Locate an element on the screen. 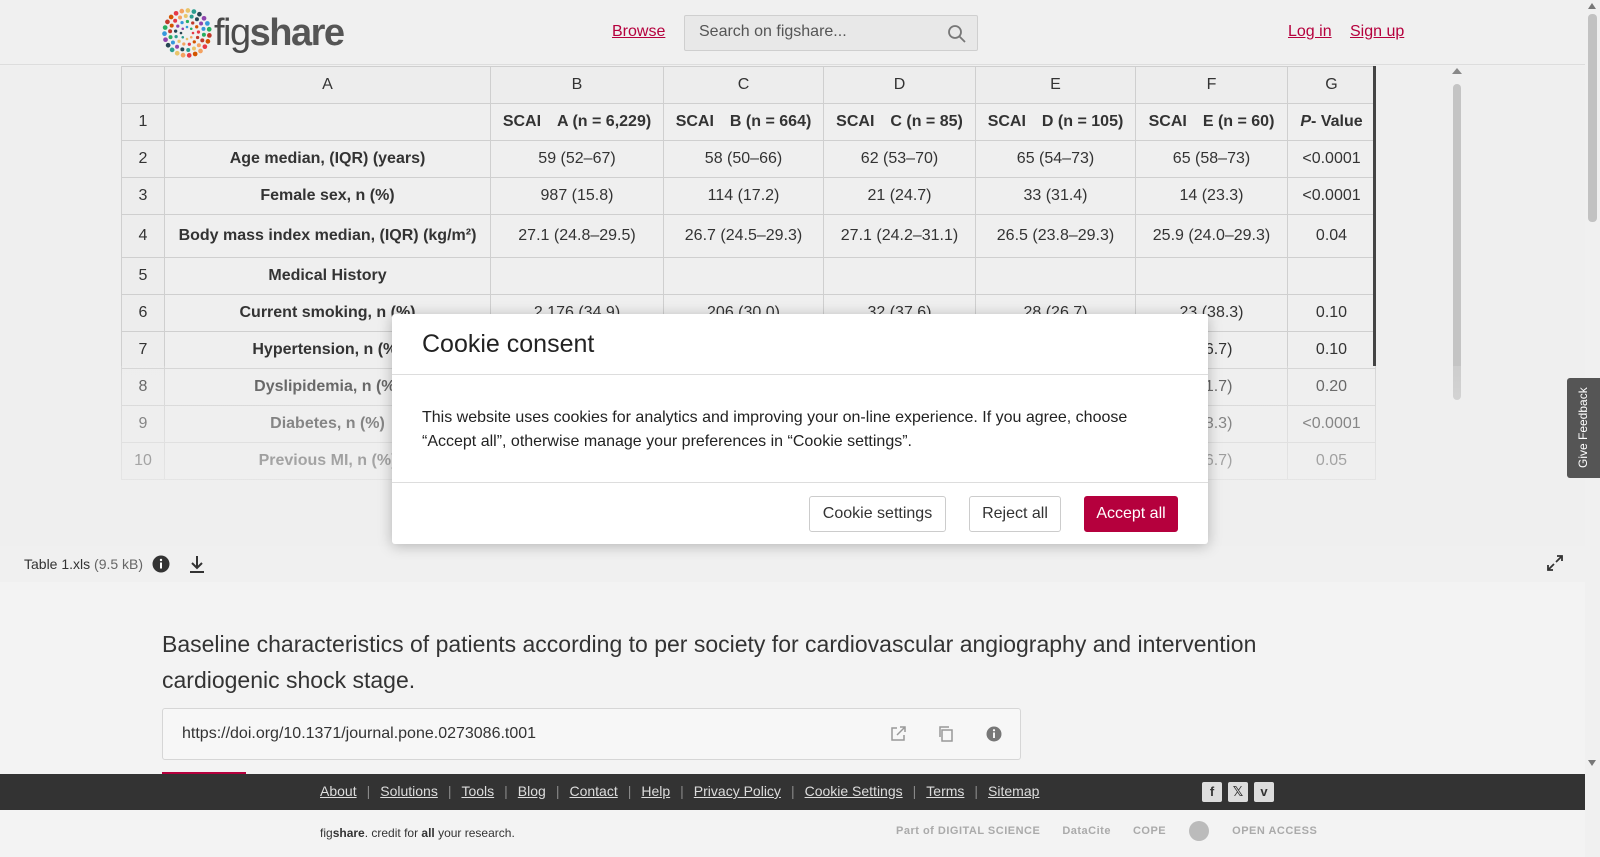 The image size is (1600, 857). reject-all-button: Reject all is located at coordinates (1015, 514).